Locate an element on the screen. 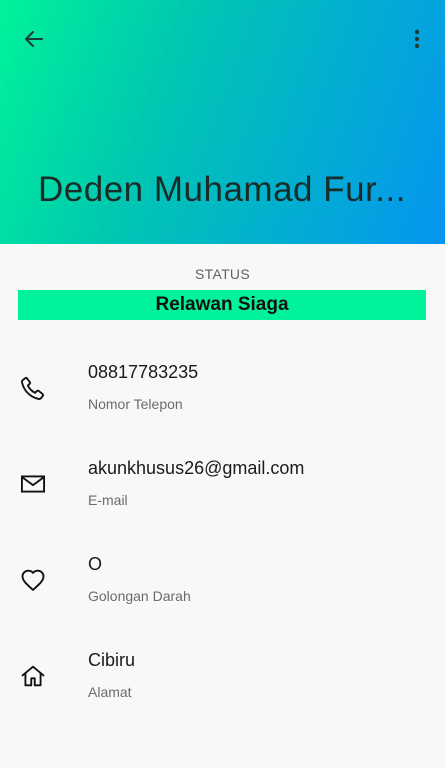 This screenshot has height=768, width=445. email-caption: E-mail is located at coordinates (108, 500).